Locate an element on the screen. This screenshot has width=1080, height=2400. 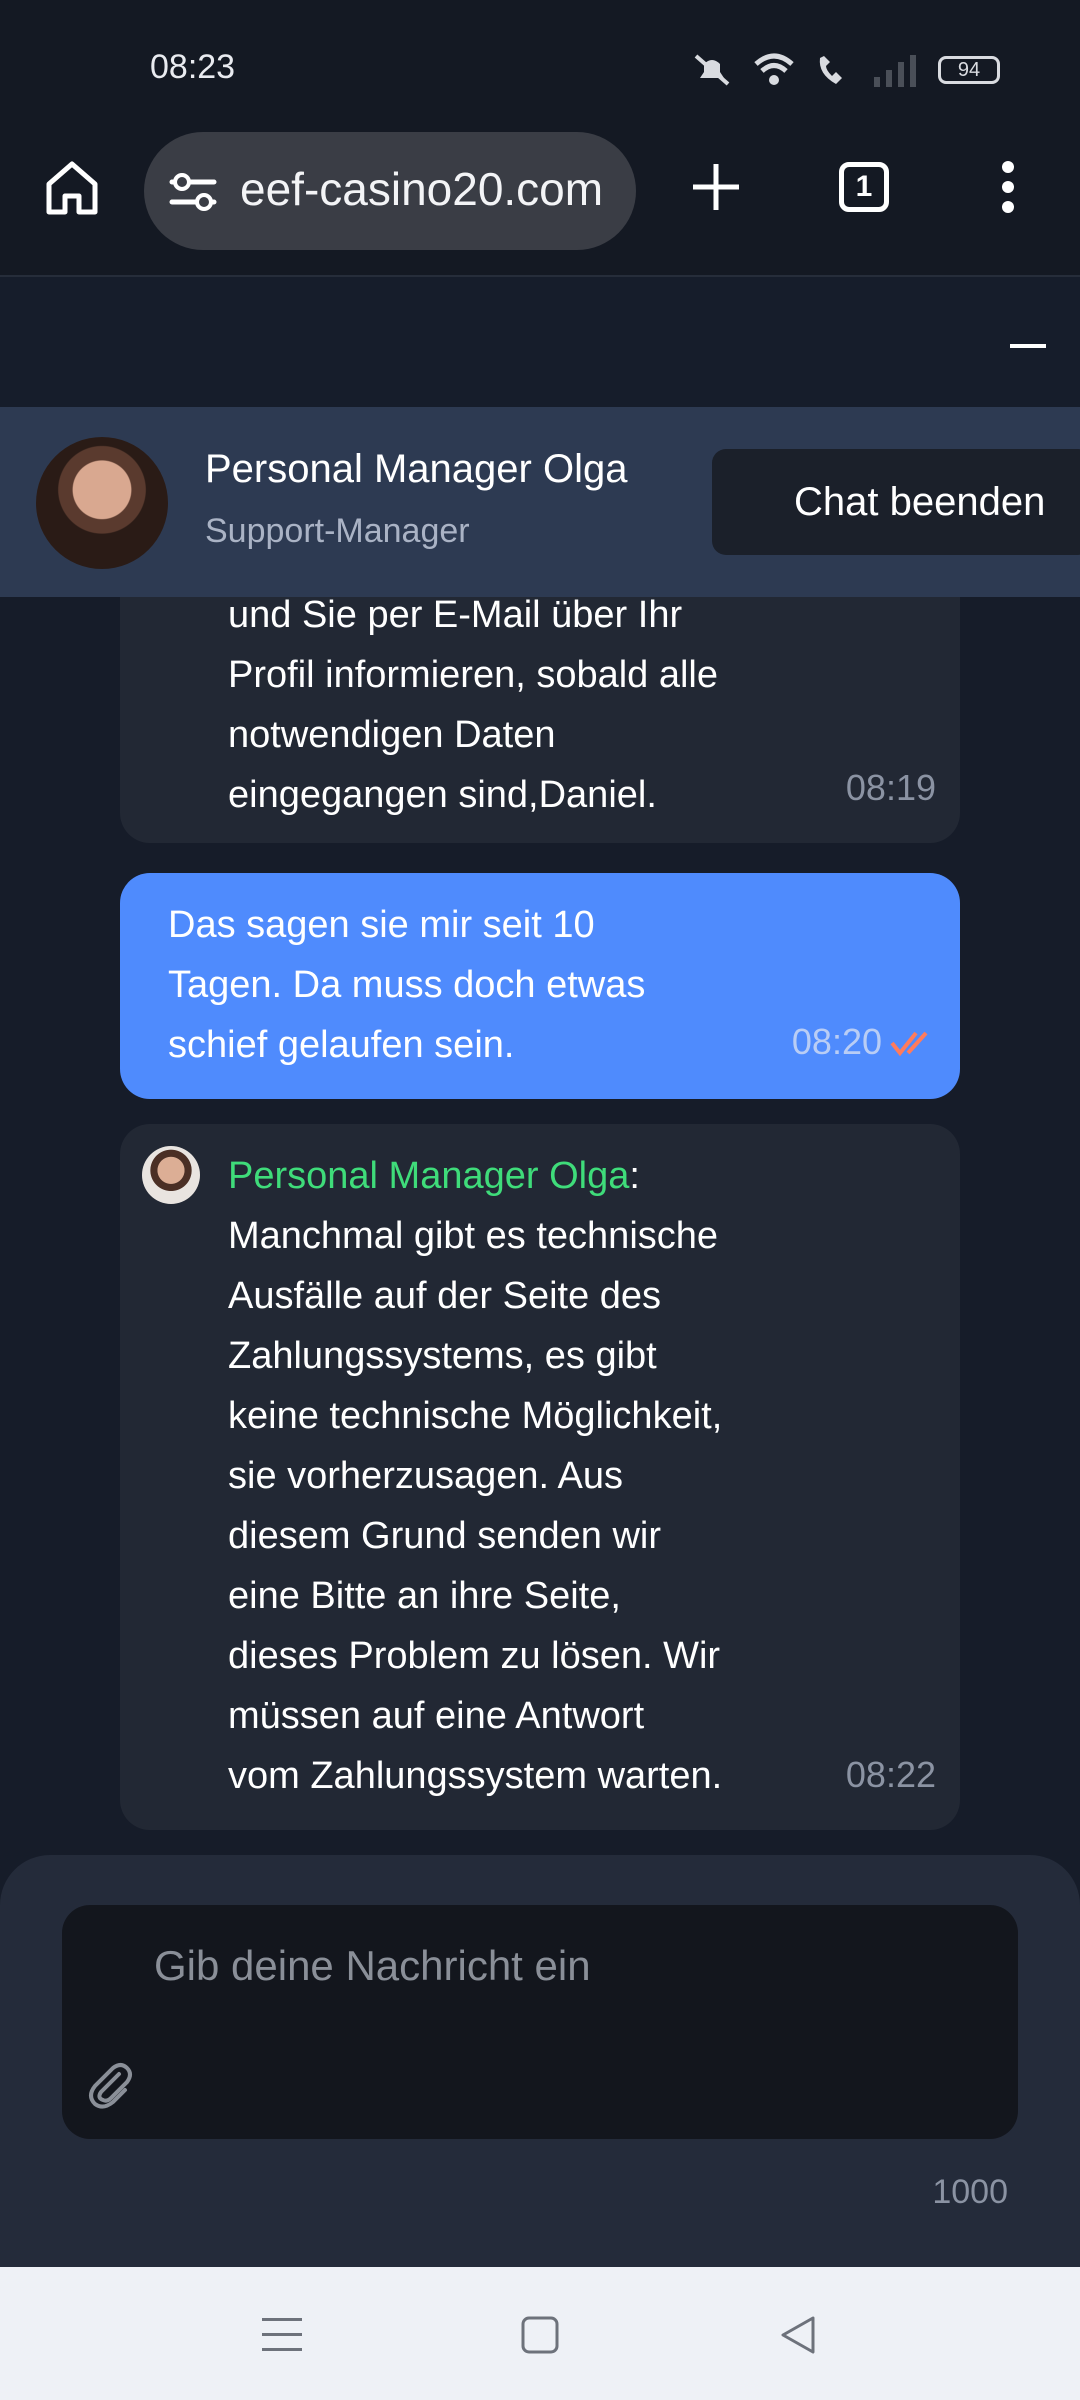
read-receipt-icon is located at coordinates (909, 1044).